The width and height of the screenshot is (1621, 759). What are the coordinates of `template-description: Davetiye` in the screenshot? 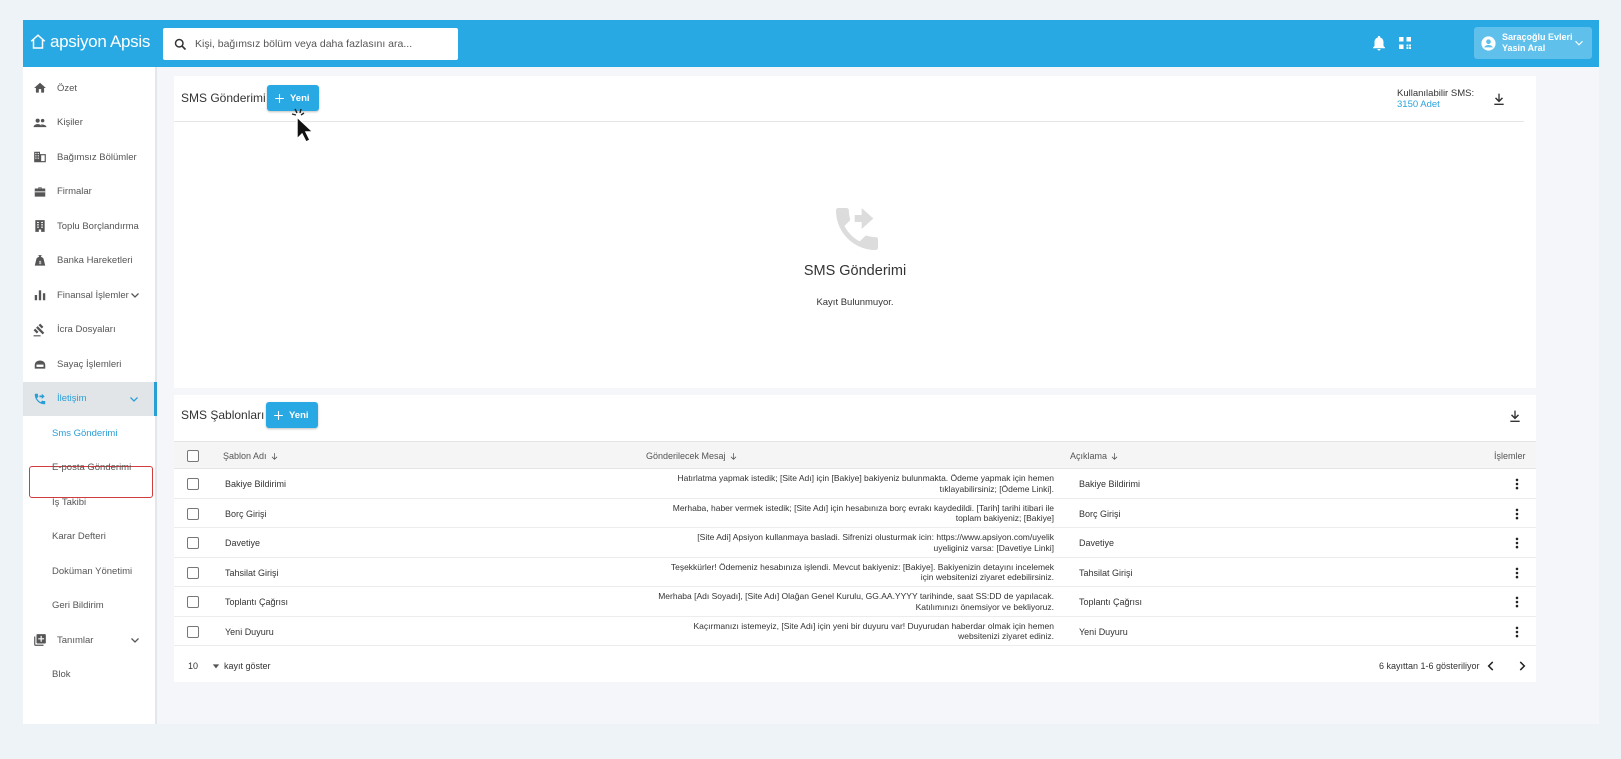 It's located at (1097, 543).